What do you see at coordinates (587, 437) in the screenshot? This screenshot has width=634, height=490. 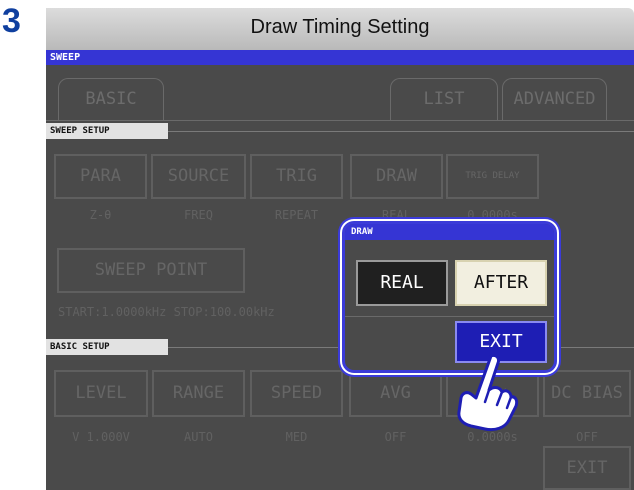 I see `dc-bias-value: OFF` at bounding box center [587, 437].